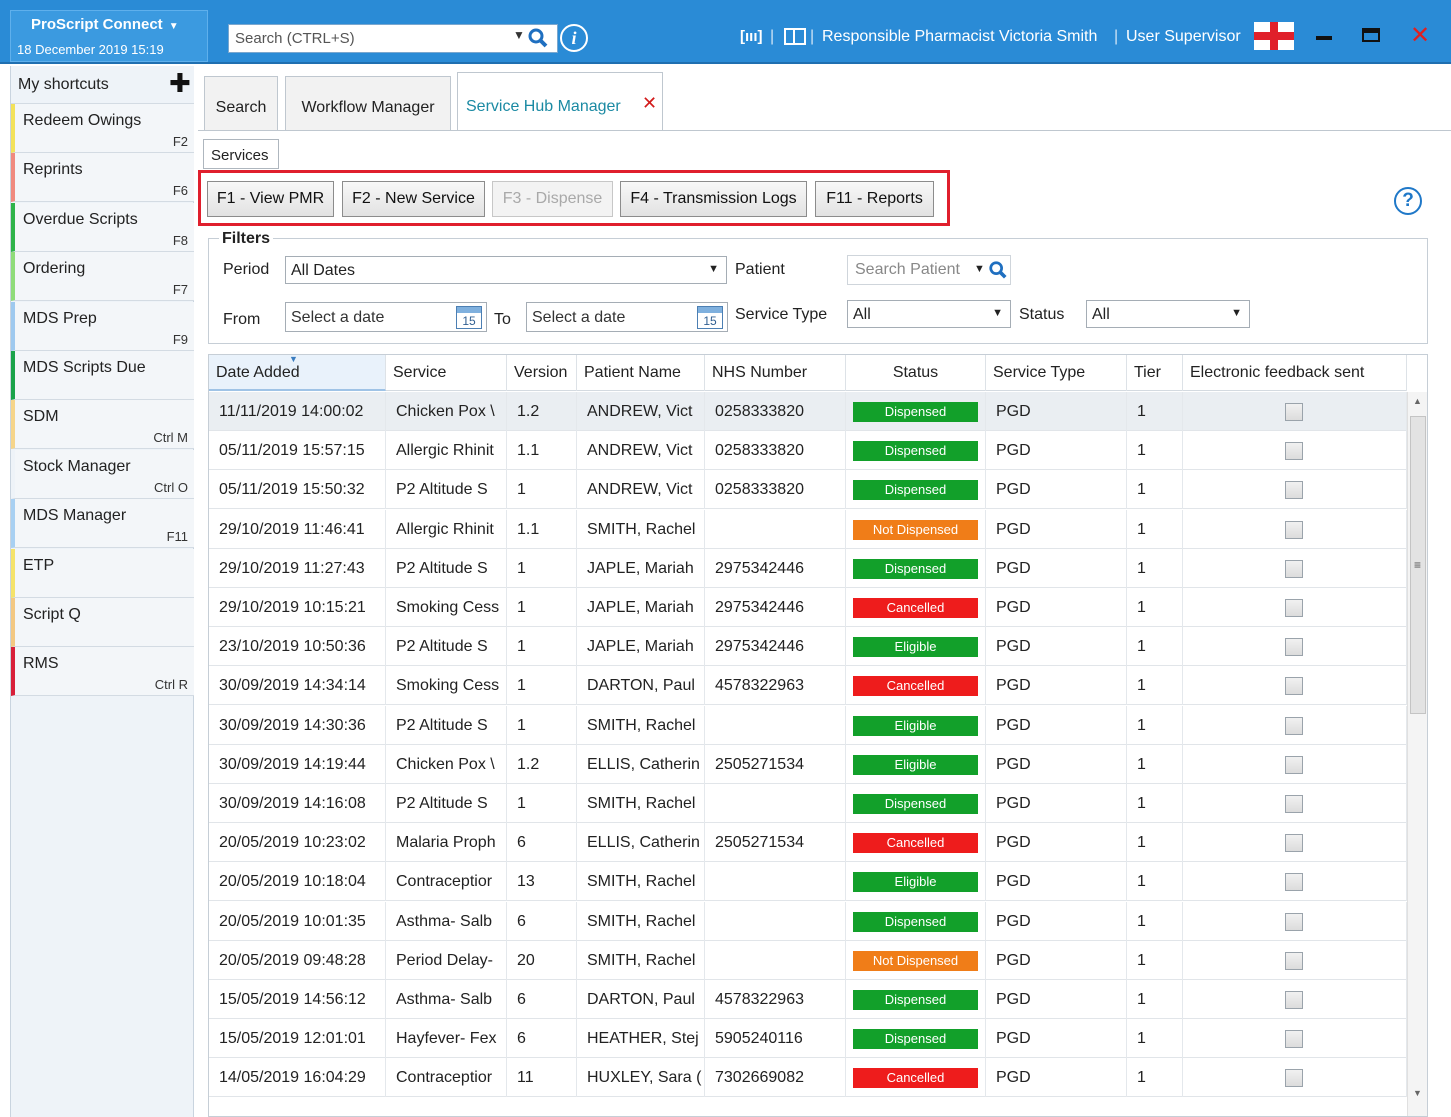  I want to click on to-date-picker: Select a date 15, so click(627, 317).